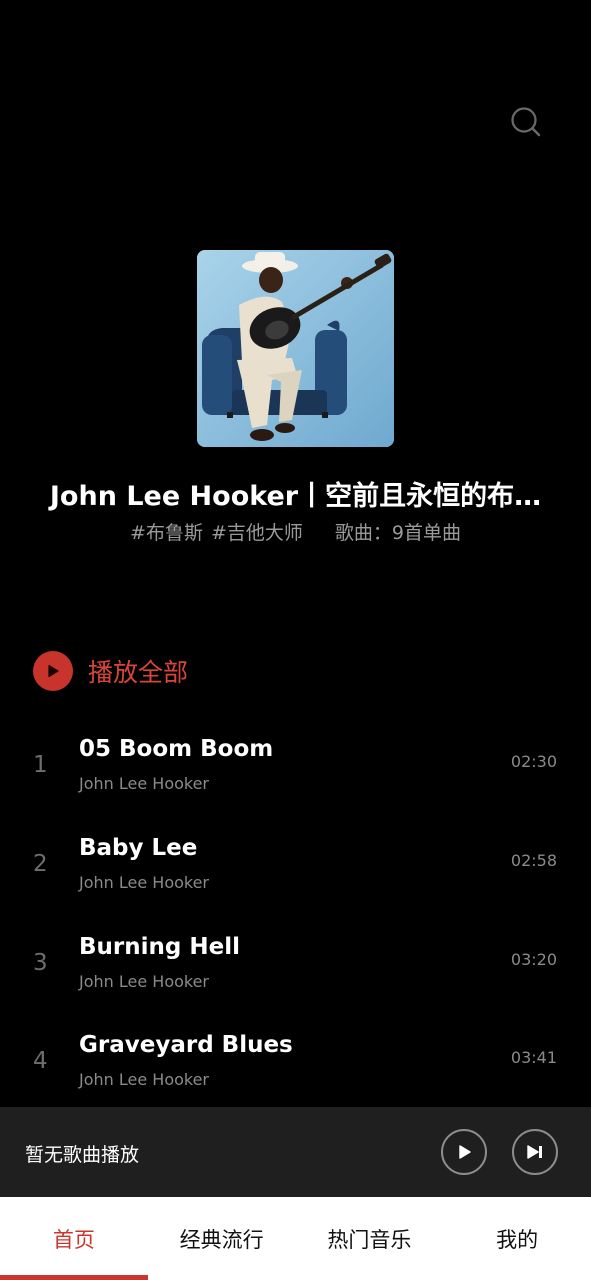 Image resolution: width=591 pixels, height=1280 pixels. Describe the element at coordinates (295, 979) in the screenshot. I see `track-row: 3 Burning Hell John Lee Hooker 03:20` at that location.